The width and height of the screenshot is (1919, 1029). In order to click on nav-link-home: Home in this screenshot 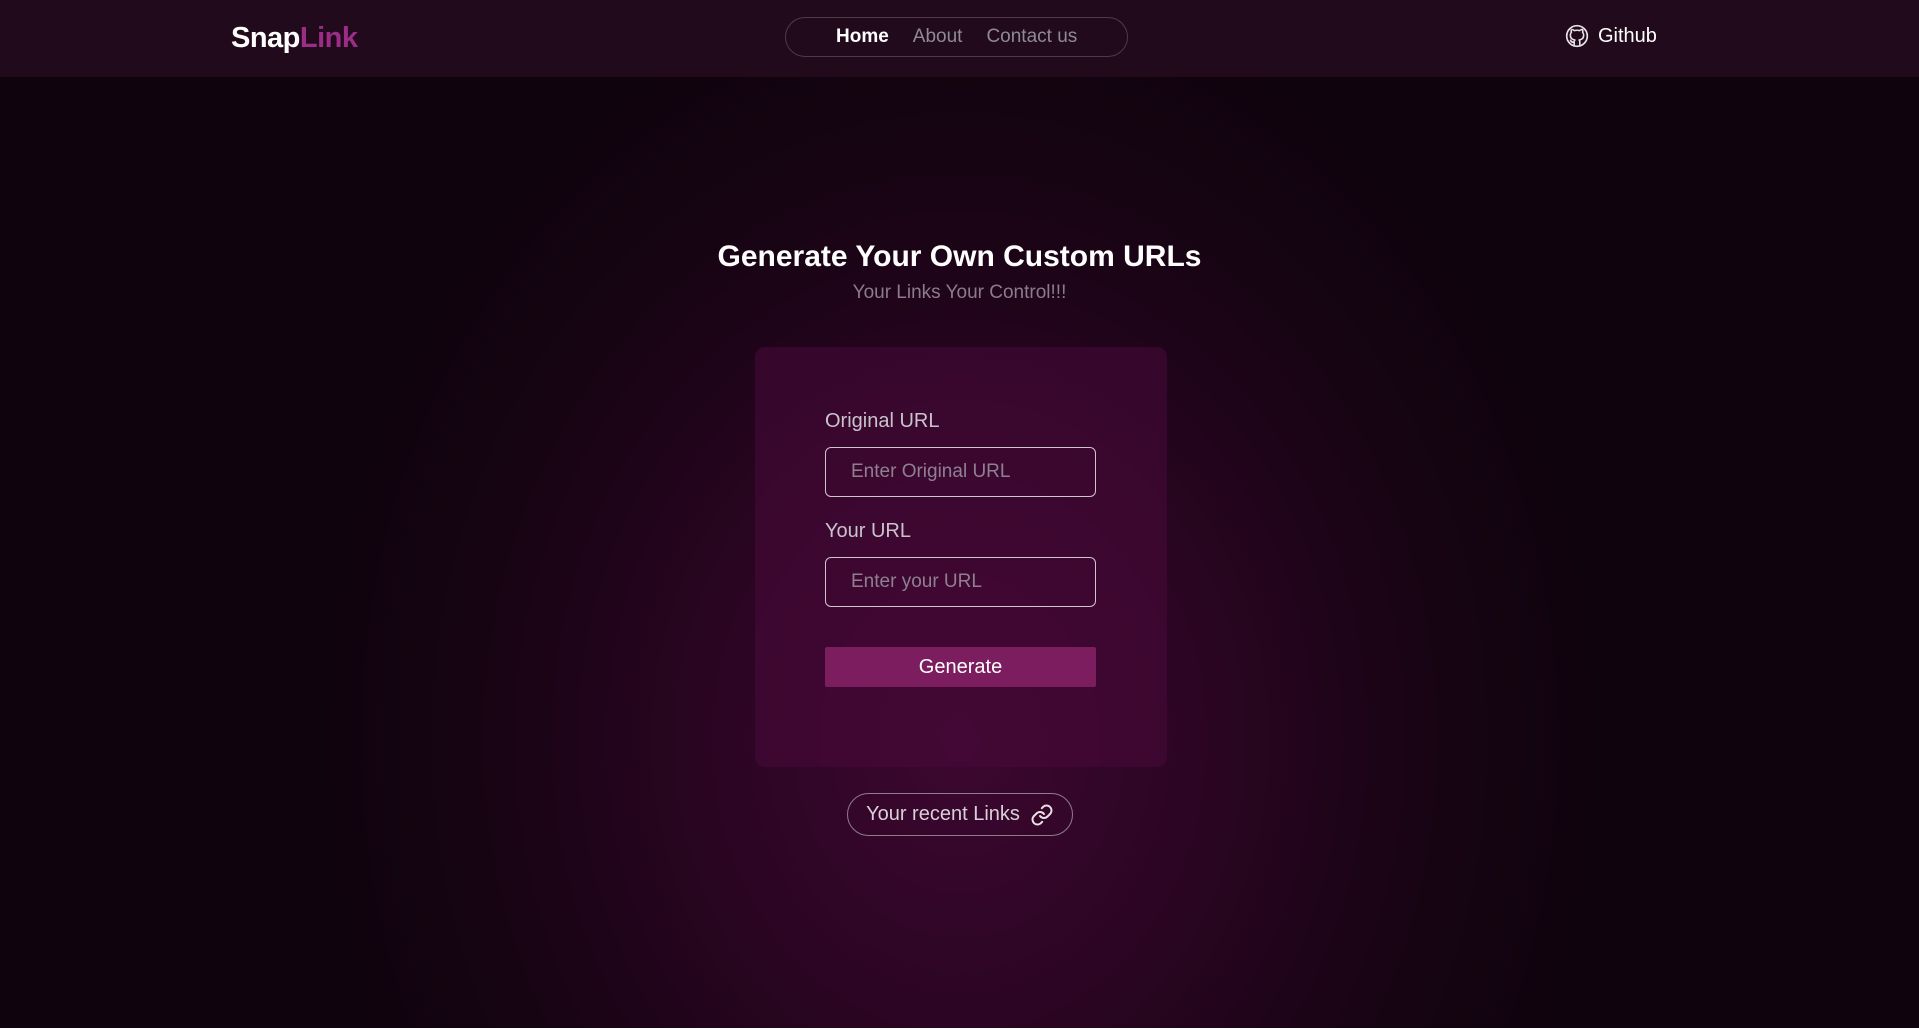, I will do `click(862, 37)`.